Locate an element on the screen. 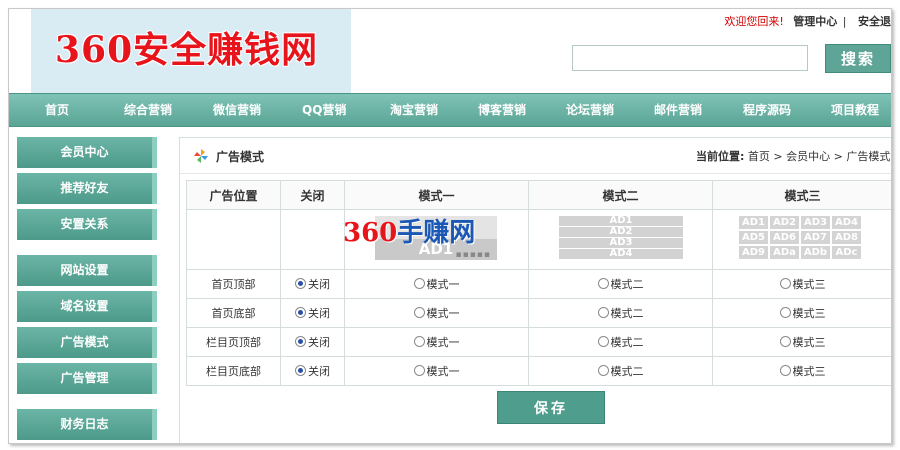  mode2-bar: AD4 is located at coordinates (621, 254).